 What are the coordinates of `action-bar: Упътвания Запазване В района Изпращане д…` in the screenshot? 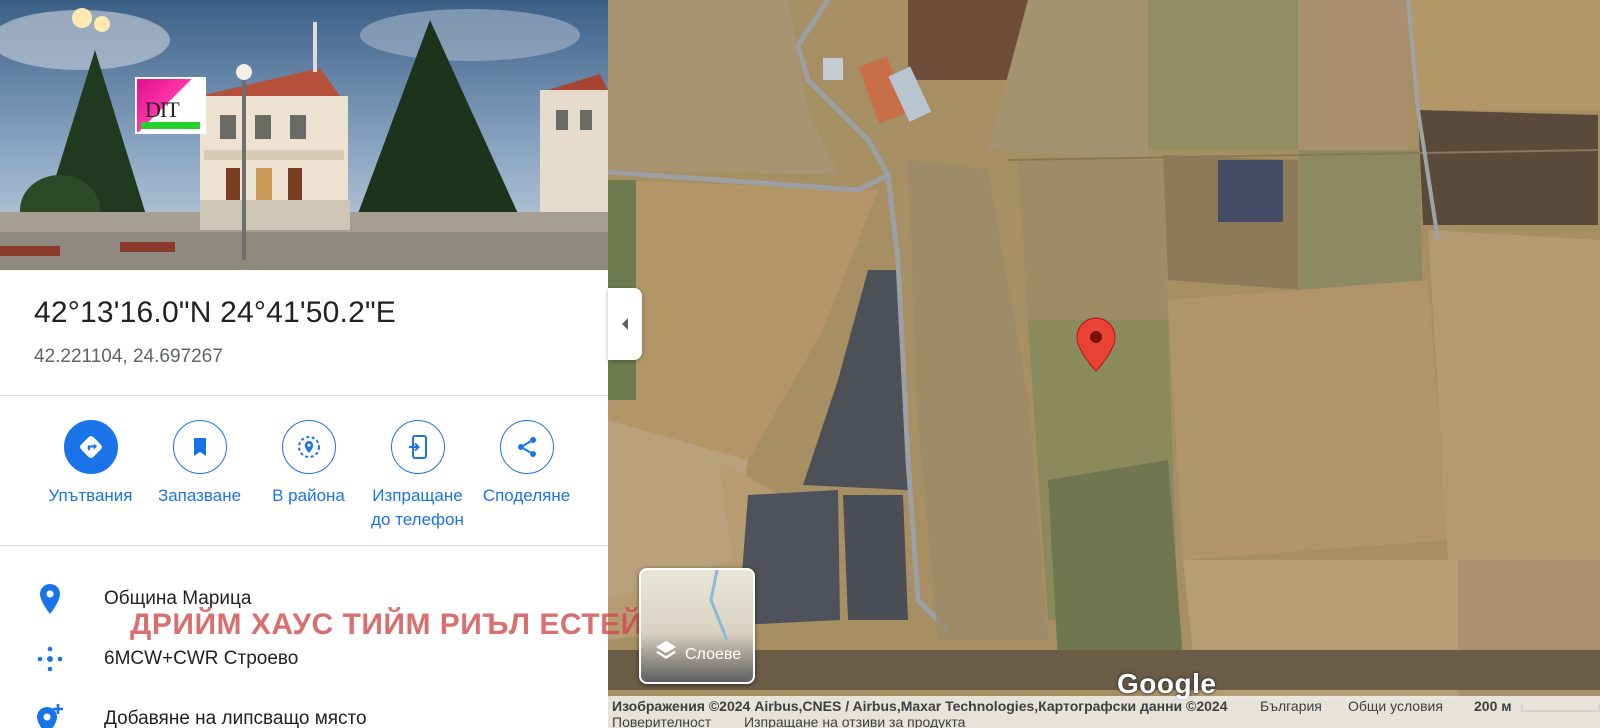 It's located at (308, 476).